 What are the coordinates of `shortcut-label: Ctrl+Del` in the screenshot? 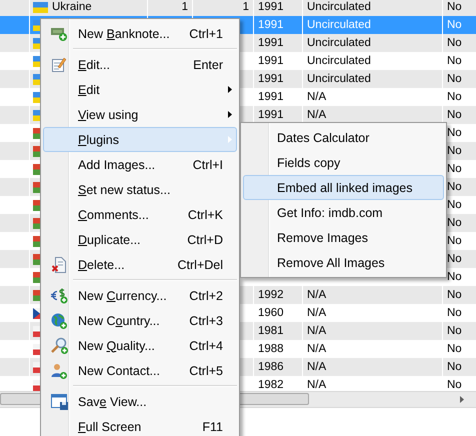 It's located at (201, 265).